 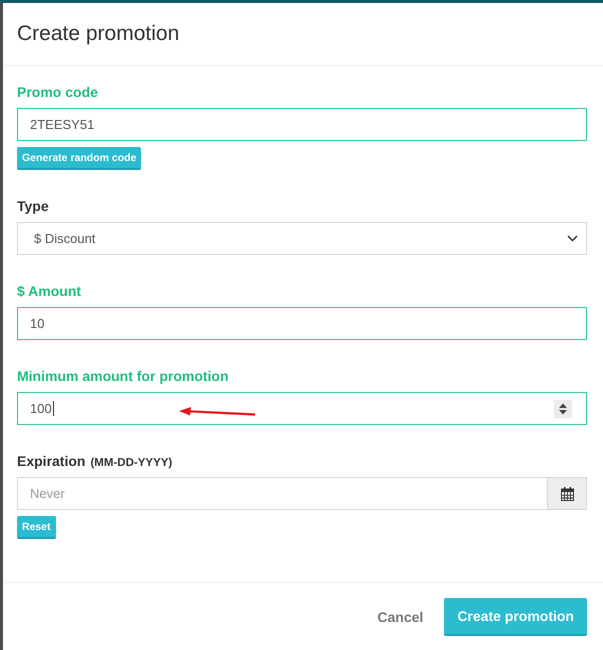 I want to click on calendar-icon, so click(x=567, y=493).